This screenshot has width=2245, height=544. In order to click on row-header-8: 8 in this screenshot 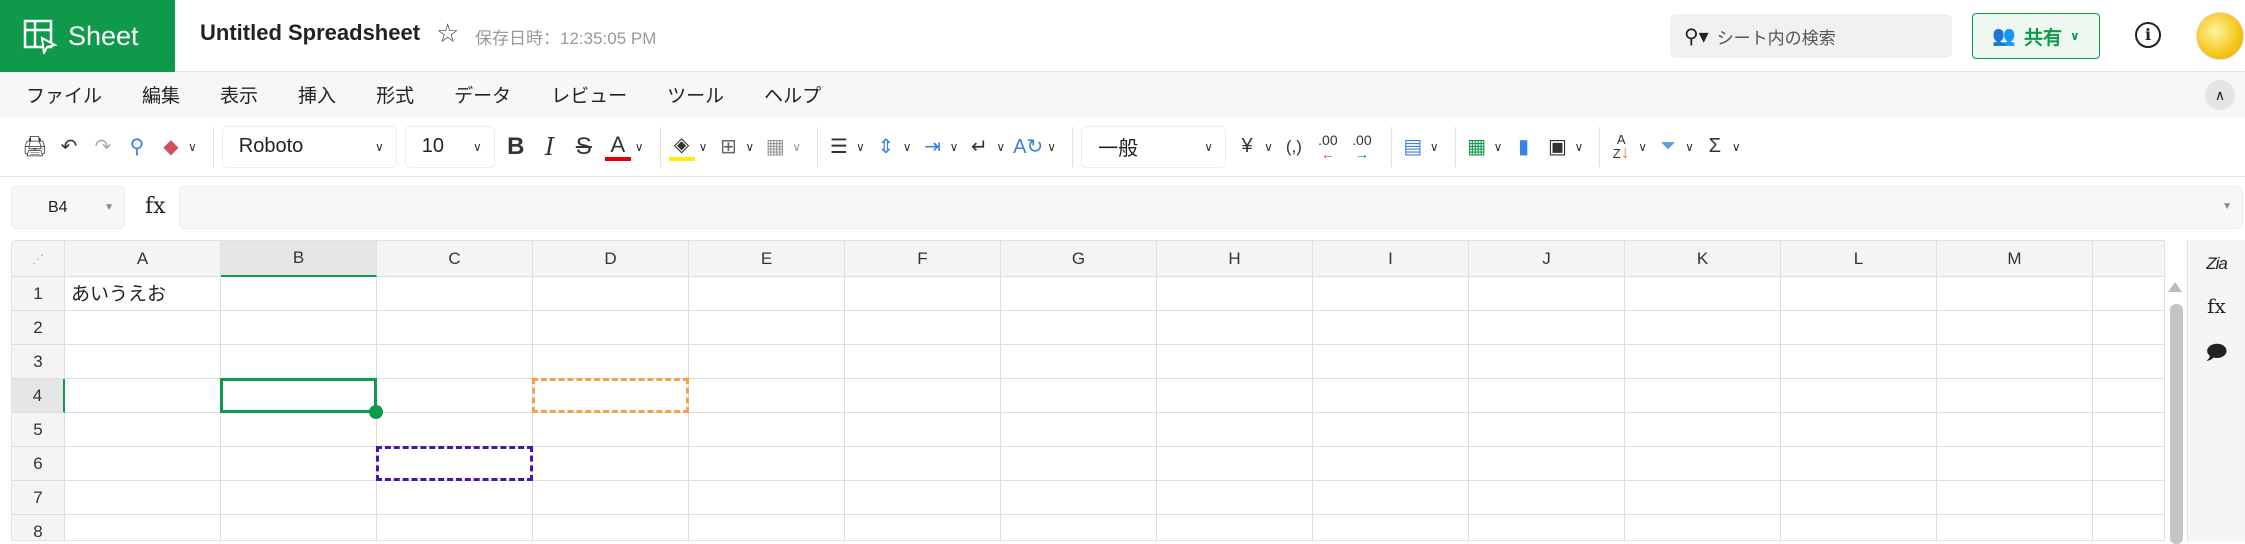, I will do `click(38, 527)`.